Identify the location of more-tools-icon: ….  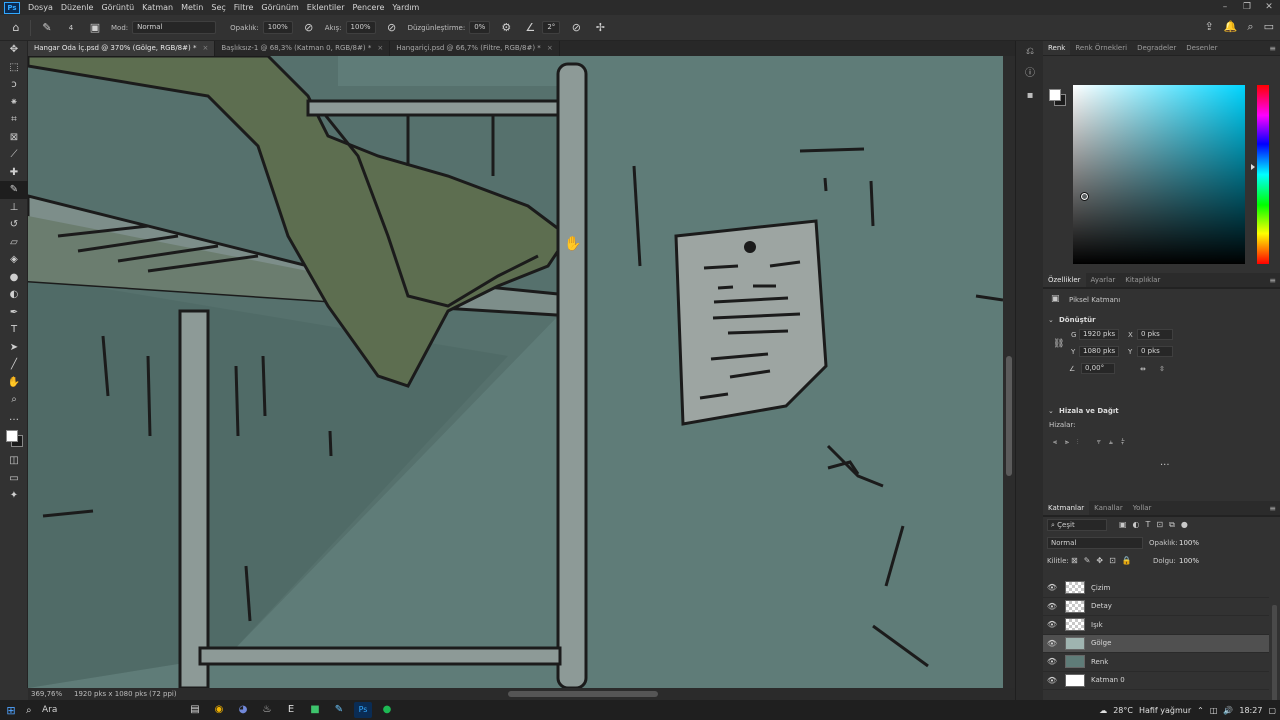
(14, 418).